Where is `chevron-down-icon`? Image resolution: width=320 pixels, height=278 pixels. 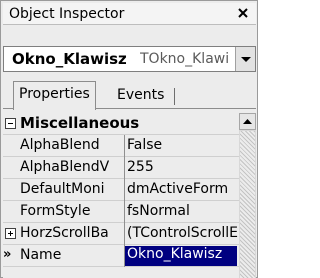
chevron-down-icon is located at coordinates (246, 59).